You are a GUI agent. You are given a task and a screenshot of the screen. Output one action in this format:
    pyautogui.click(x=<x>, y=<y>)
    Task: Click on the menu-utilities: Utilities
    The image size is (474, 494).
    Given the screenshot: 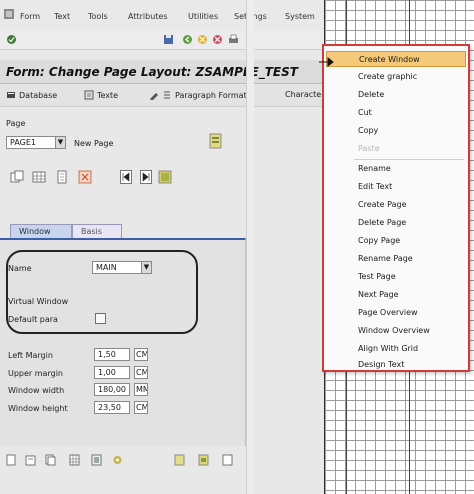 What is the action you would take?
    pyautogui.click(x=203, y=16)
    